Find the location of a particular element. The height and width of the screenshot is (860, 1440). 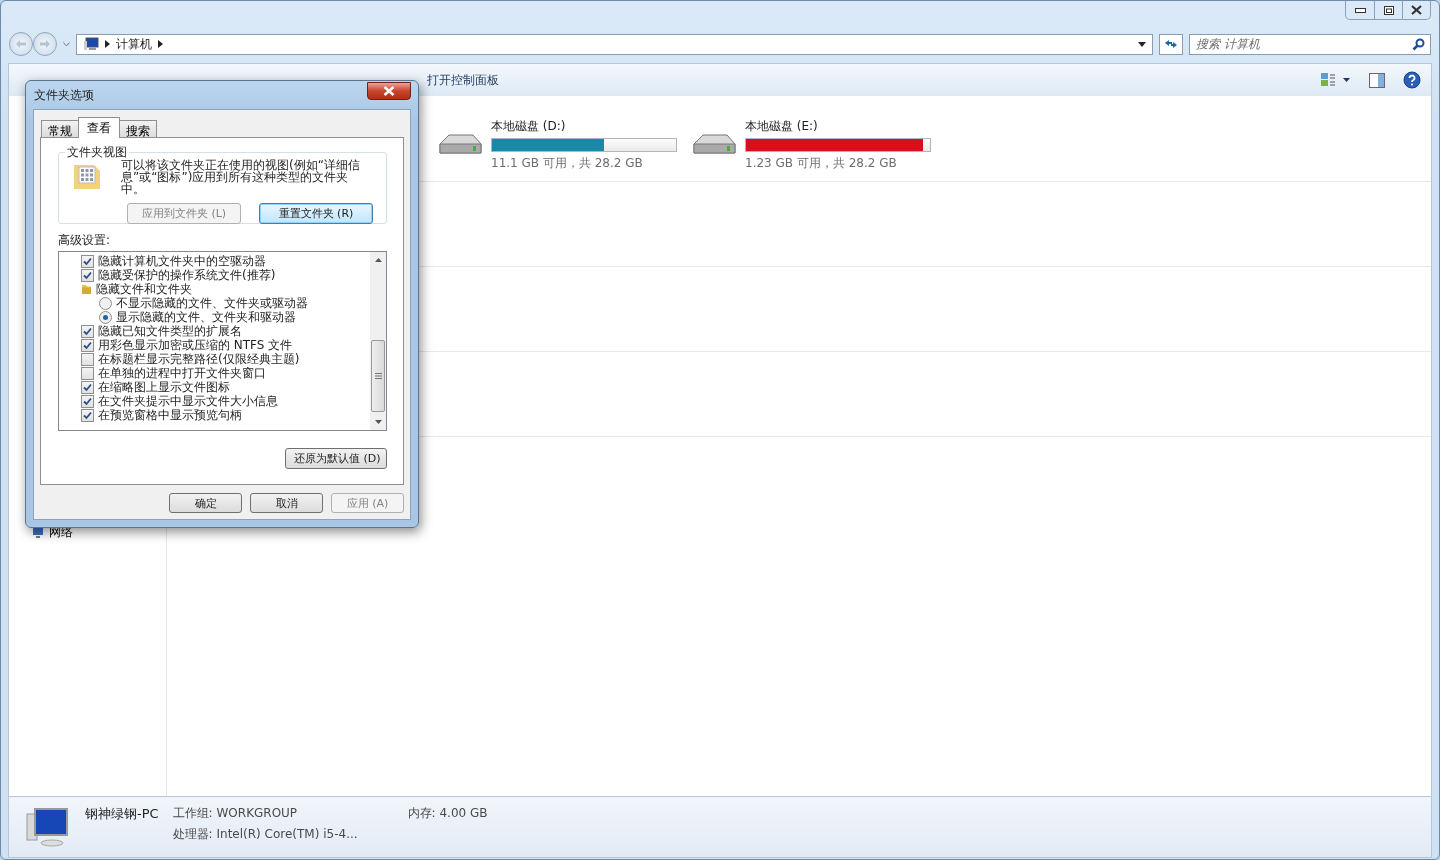

setting-label: 隐藏受保护的操作系统文件(推荐) is located at coordinates (187, 275).